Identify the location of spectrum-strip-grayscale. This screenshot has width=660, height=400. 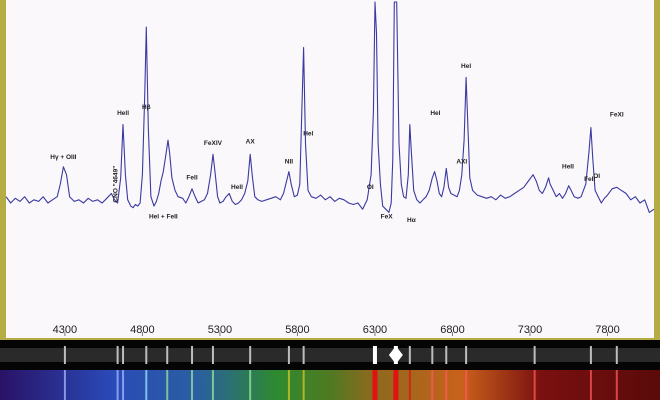
(330, 355).